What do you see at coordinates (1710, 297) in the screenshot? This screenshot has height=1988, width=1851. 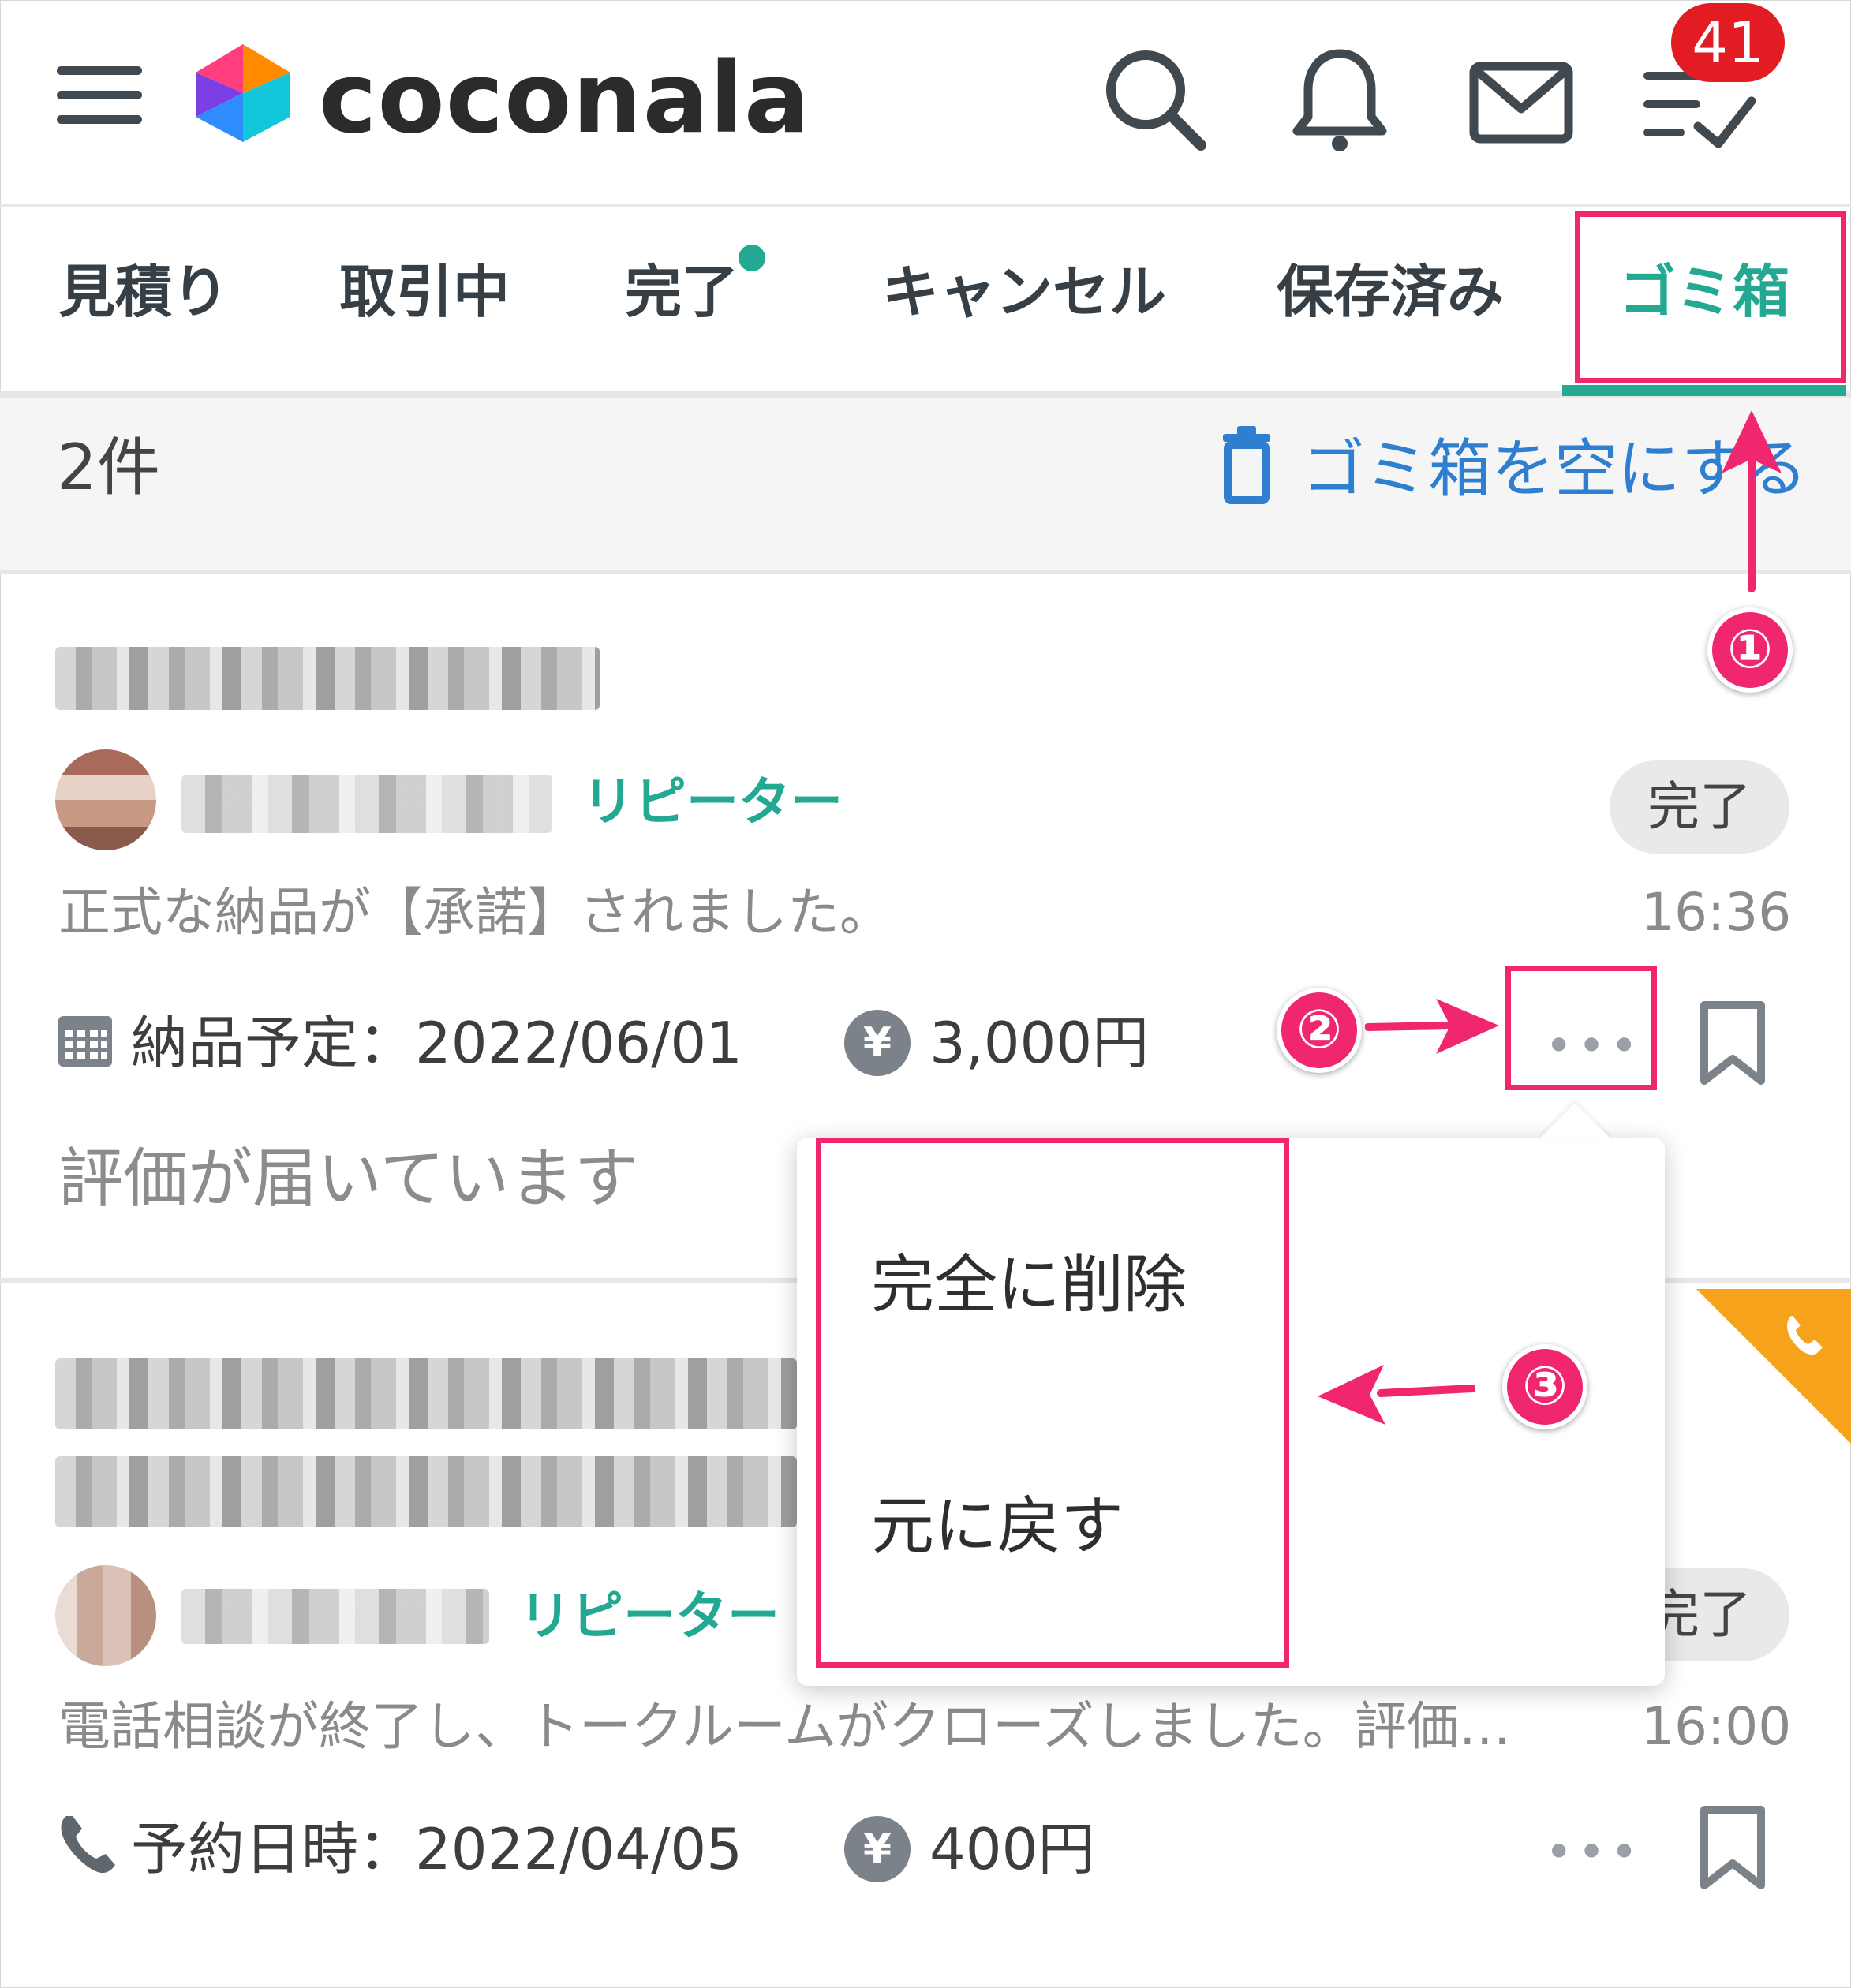 I see `annotation-box-trash-tab` at bounding box center [1710, 297].